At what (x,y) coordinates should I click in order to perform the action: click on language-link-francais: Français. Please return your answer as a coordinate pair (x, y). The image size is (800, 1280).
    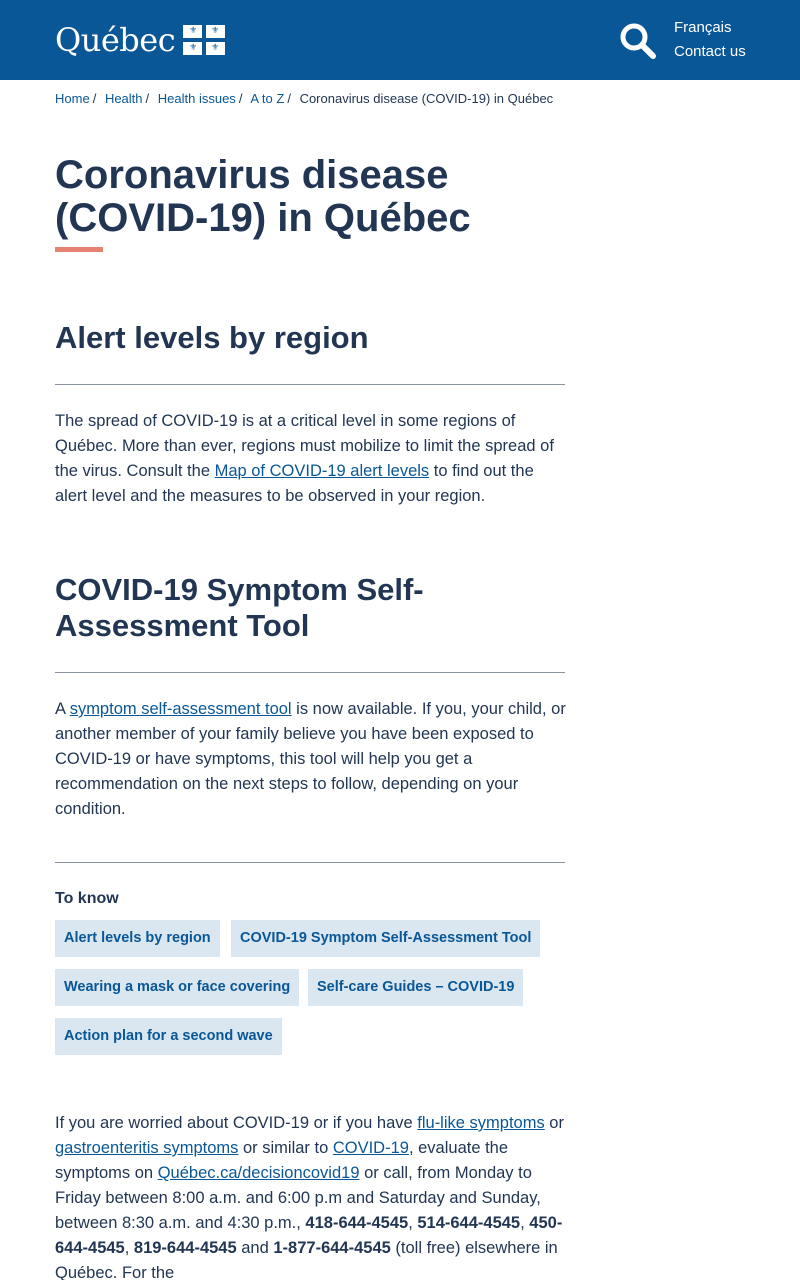
    Looking at the image, I should click on (710, 28).